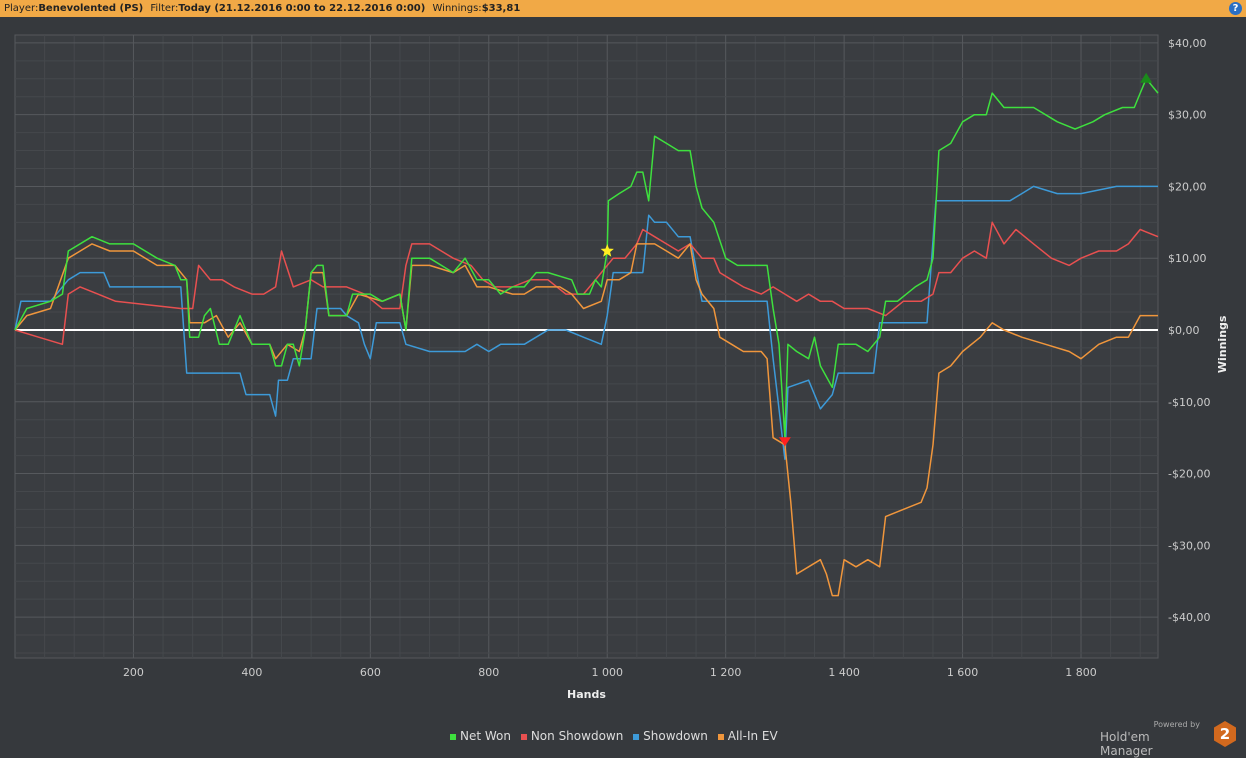  What do you see at coordinates (251, 672) in the screenshot?
I see `x-tick-label: 400` at bounding box center [251, 672].